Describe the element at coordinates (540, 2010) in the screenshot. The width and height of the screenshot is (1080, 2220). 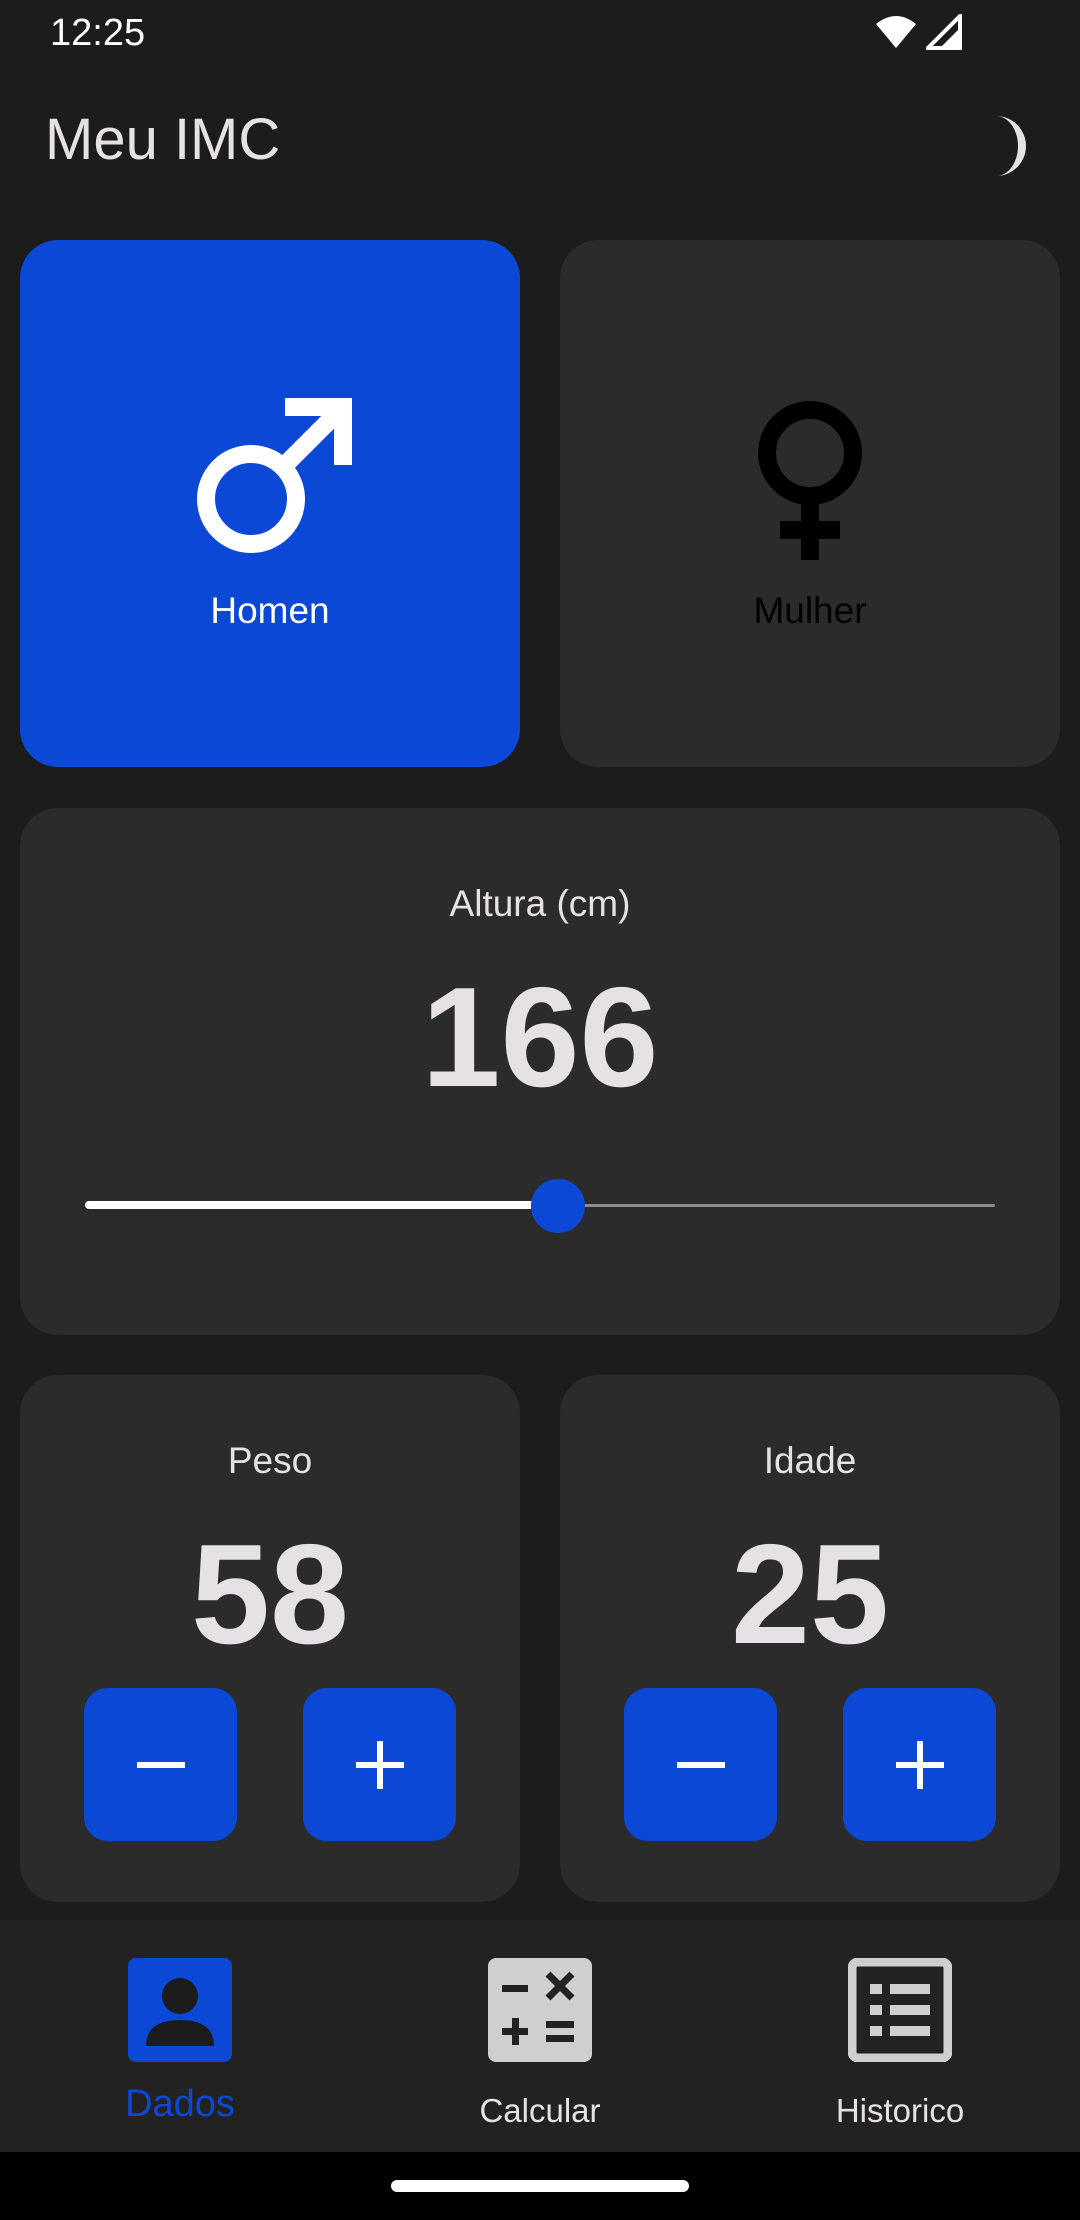
I see `calculator-icon` at that location.